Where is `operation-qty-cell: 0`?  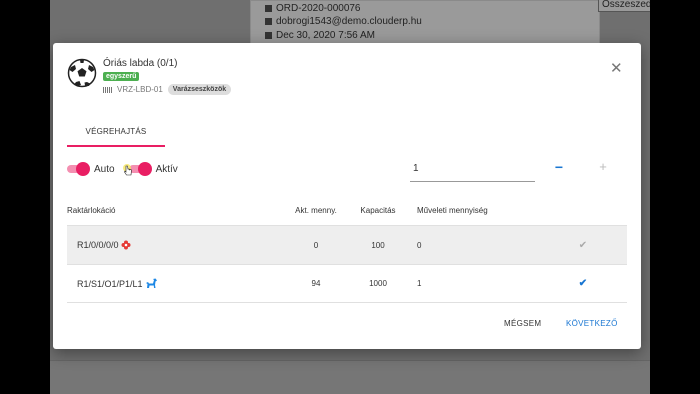 operation-qty-cell: 0 is located at coordinates (419, 245).